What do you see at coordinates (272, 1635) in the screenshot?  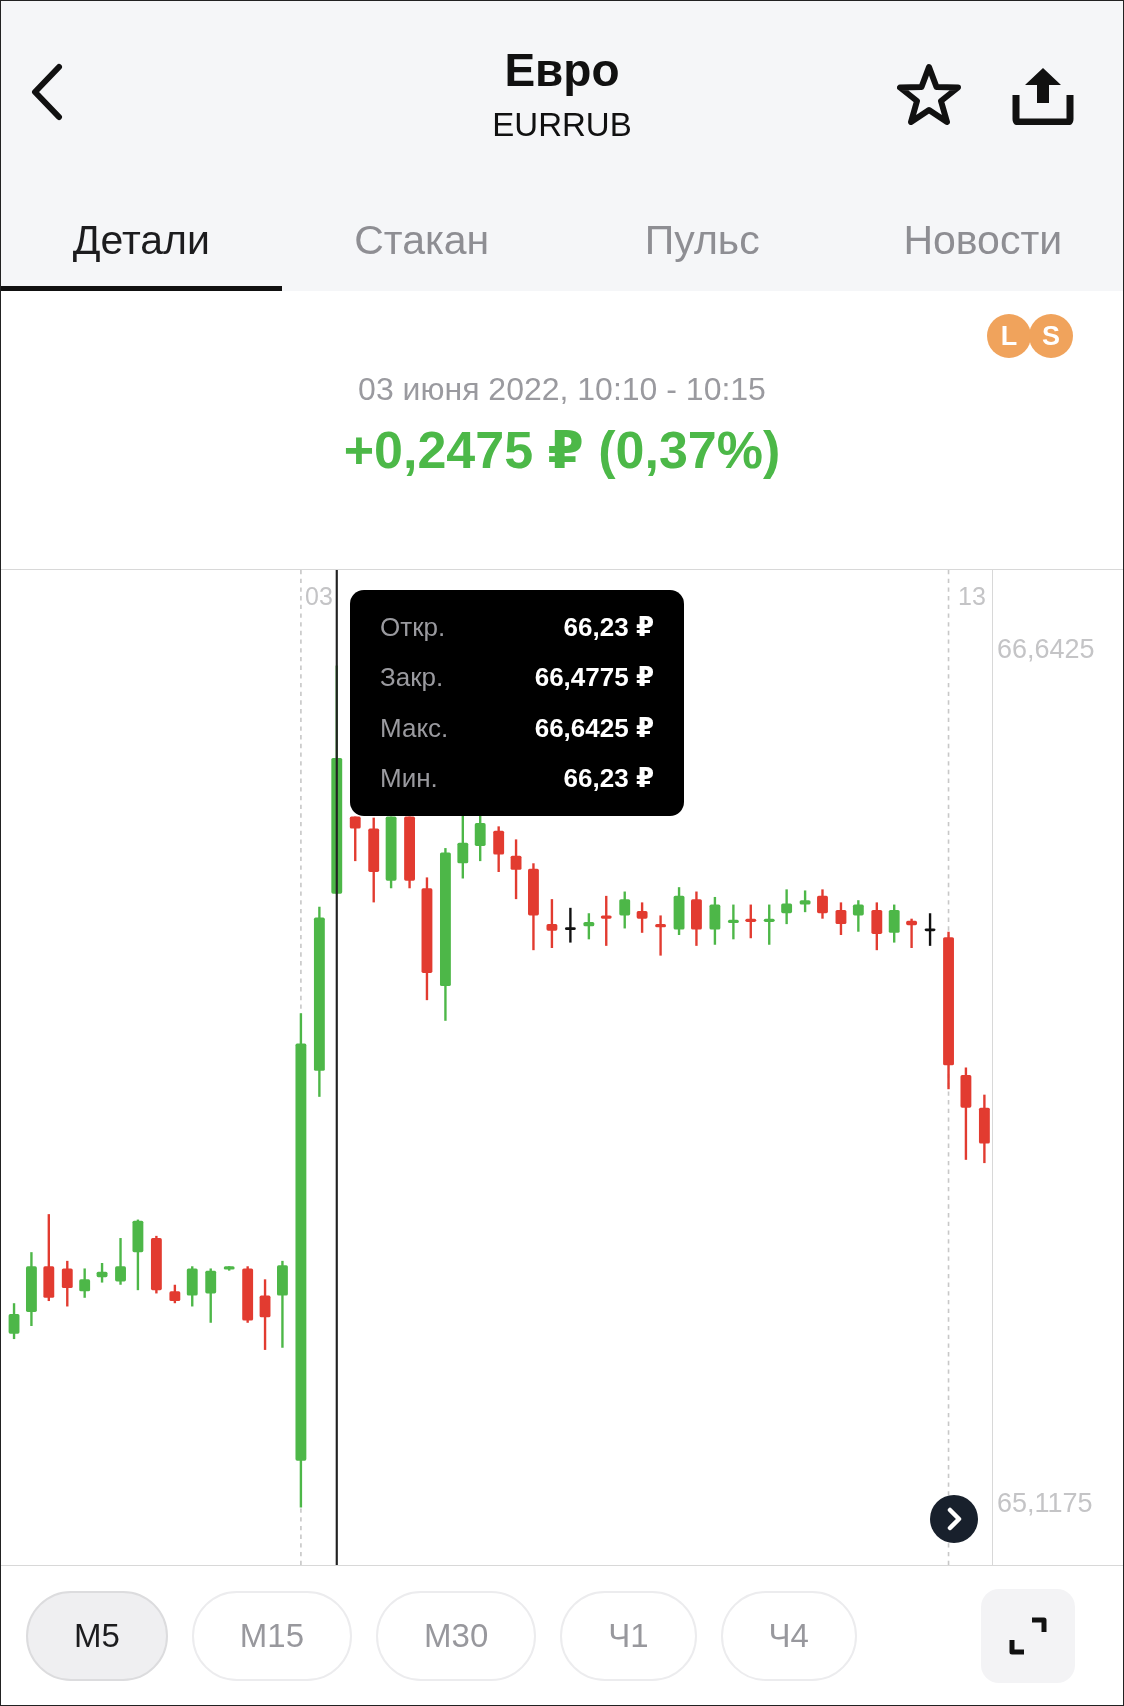 I see `timeframe-button: М15` at bounding box center [272, 1635].